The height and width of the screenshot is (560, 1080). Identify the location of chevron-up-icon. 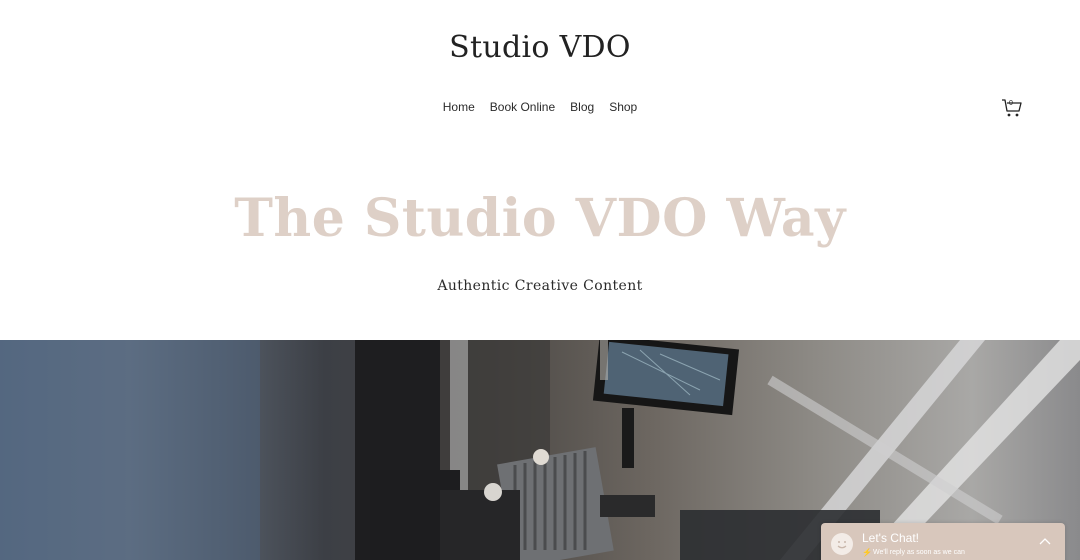
(1045, 541).